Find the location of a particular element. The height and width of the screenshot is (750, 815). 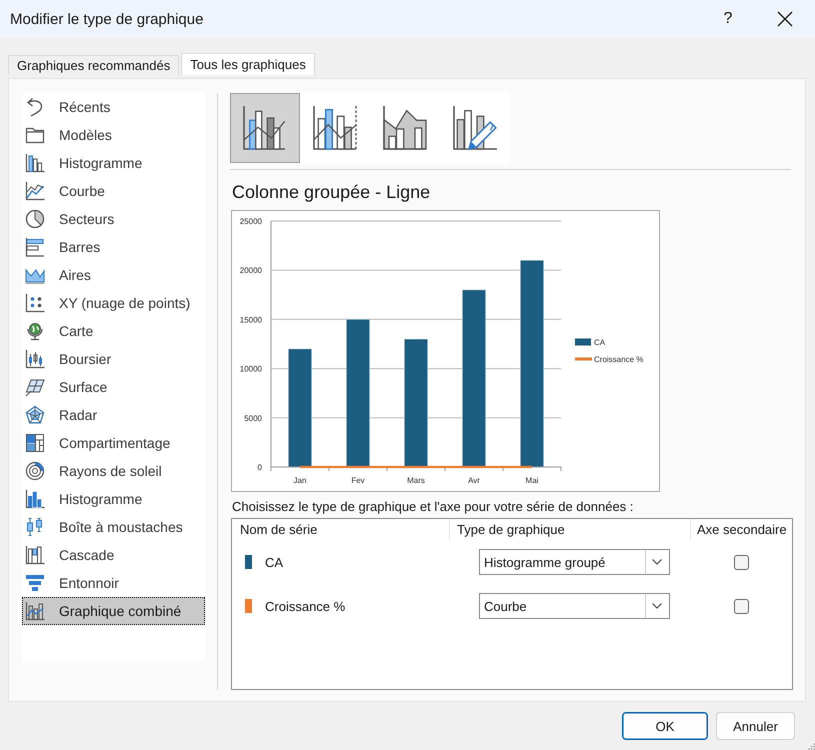

chart-subtype-button is located at coordinates (265, 128).